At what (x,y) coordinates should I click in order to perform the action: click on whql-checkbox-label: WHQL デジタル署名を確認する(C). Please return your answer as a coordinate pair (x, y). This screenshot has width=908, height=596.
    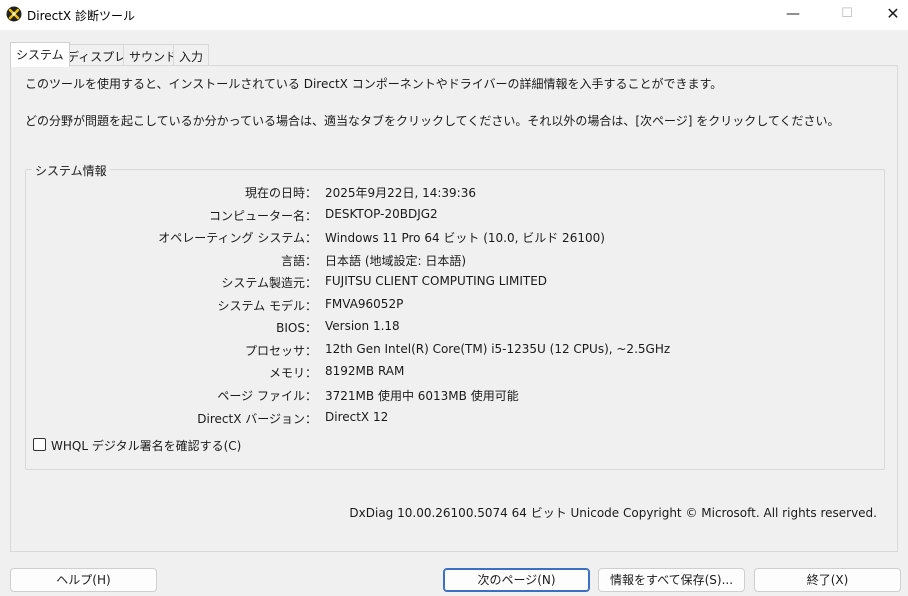
    Looking at the image, I should click on (146, 445).